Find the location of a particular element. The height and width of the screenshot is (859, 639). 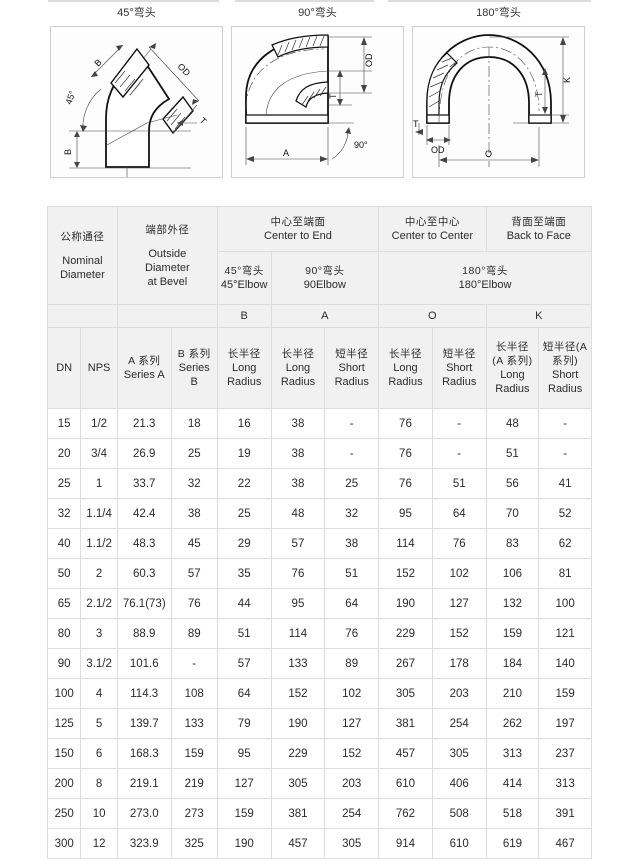

cell-nps: 3.1/2 is located at coordinates (99, 663).